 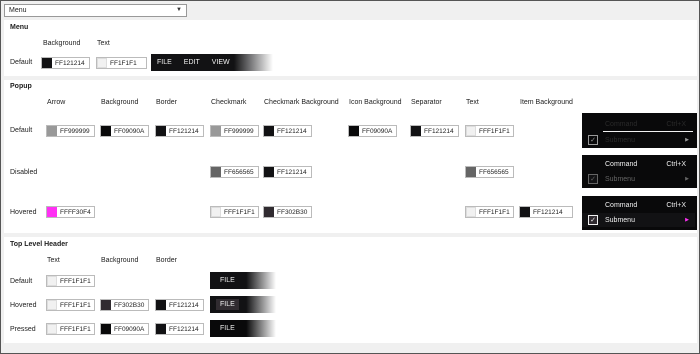 I want to click on popup-row-disabled: Disabled, so click(x=24, y=172).